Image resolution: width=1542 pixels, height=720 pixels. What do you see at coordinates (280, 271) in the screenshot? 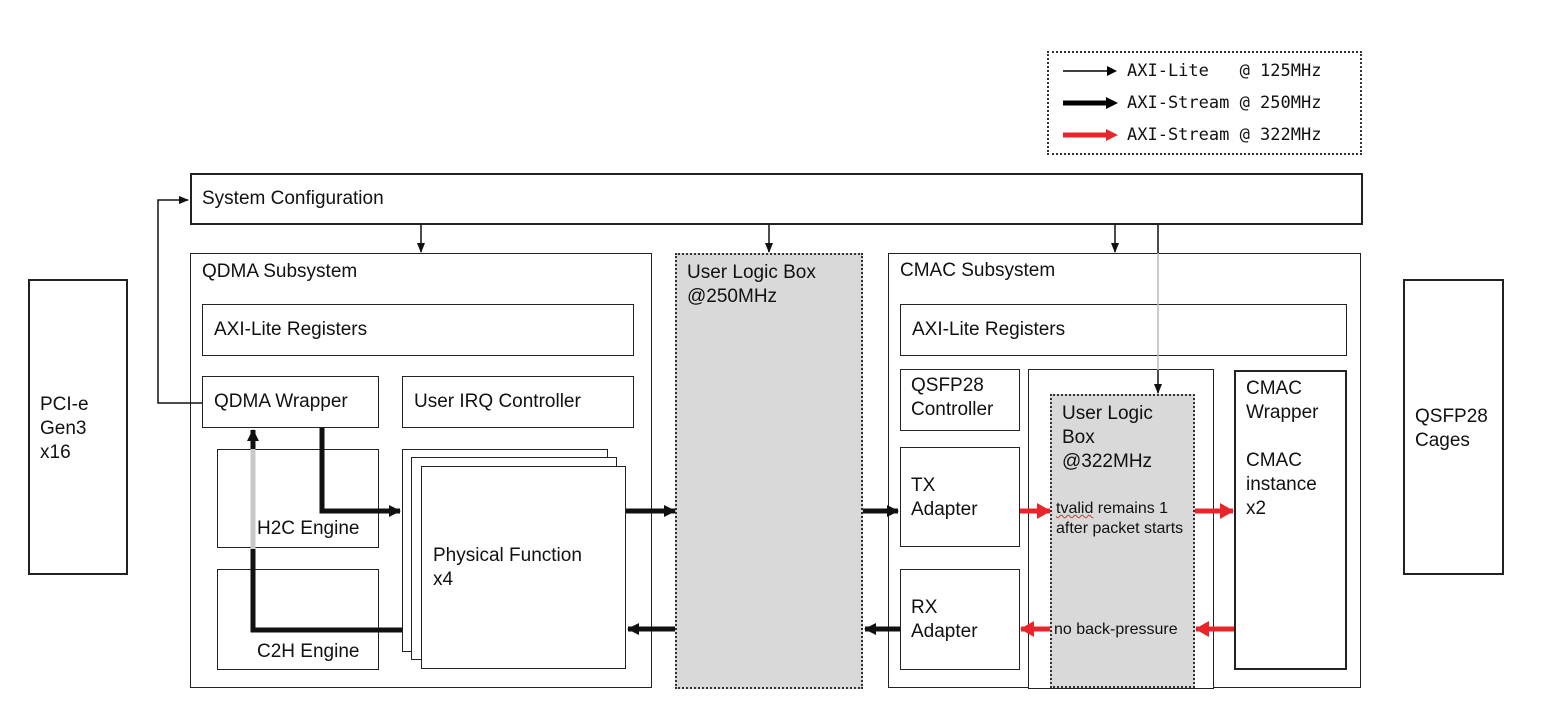
I see `qdma-subsystem-title: QDMA Subsystem` at bounding box center [280, 271].